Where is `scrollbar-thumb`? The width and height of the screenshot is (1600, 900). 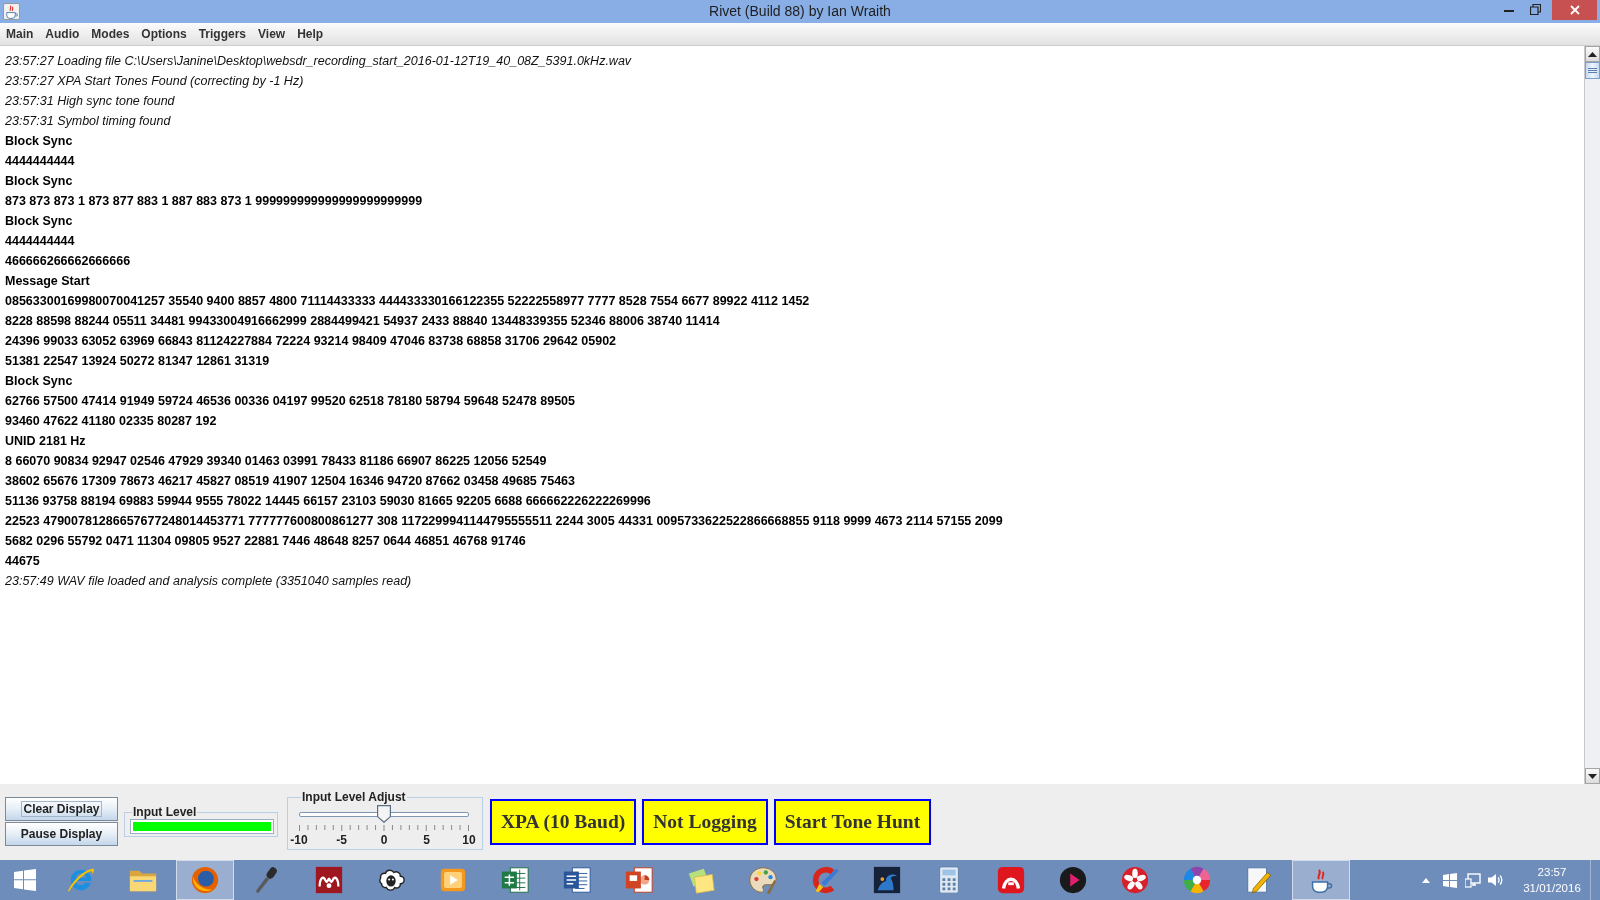
scrollbar-thumb is located at coordinates (1592, 70).